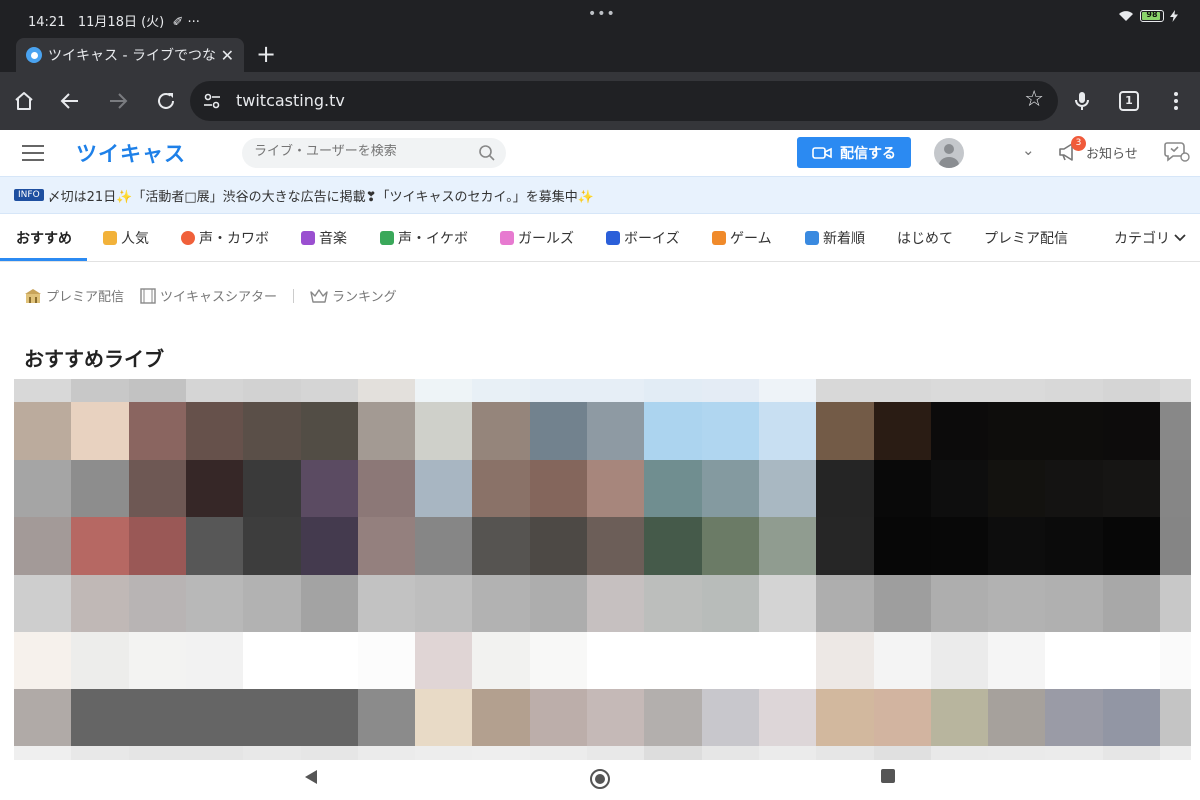 The image size is (1200, 800). What do you see at coordinates (1176, 101) in the screenshot?
I see `more-menu-icon` at bounding box center [1176, 101].